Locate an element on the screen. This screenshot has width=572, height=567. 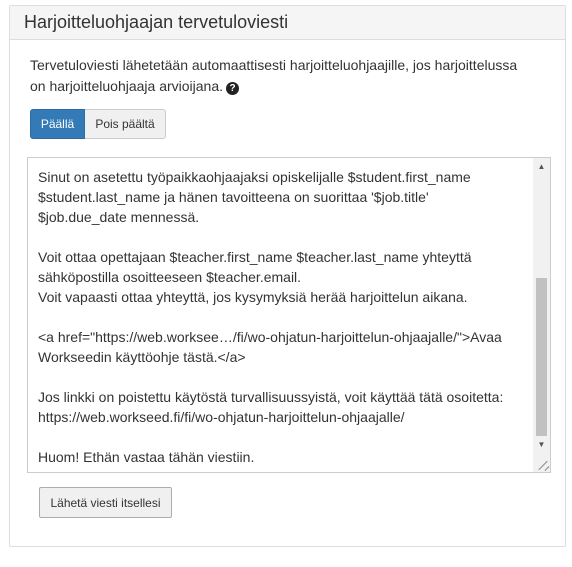
toggle-on-button: Päällä is located at coordinates (57, 124).